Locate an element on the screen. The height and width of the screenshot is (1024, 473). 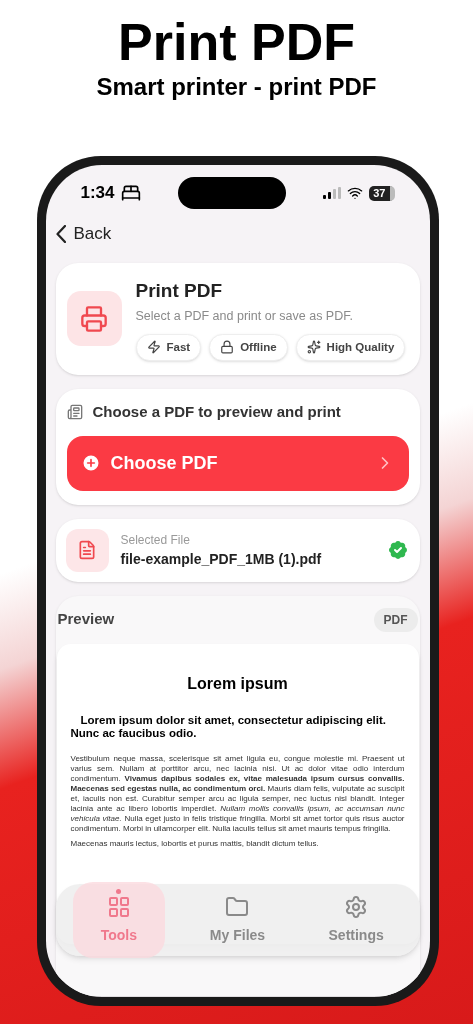
document-paragraph: Maecenas mauris lectus, lobortis et purus mattis, blandit dictum tellus. is located at coordinates (195, 843).